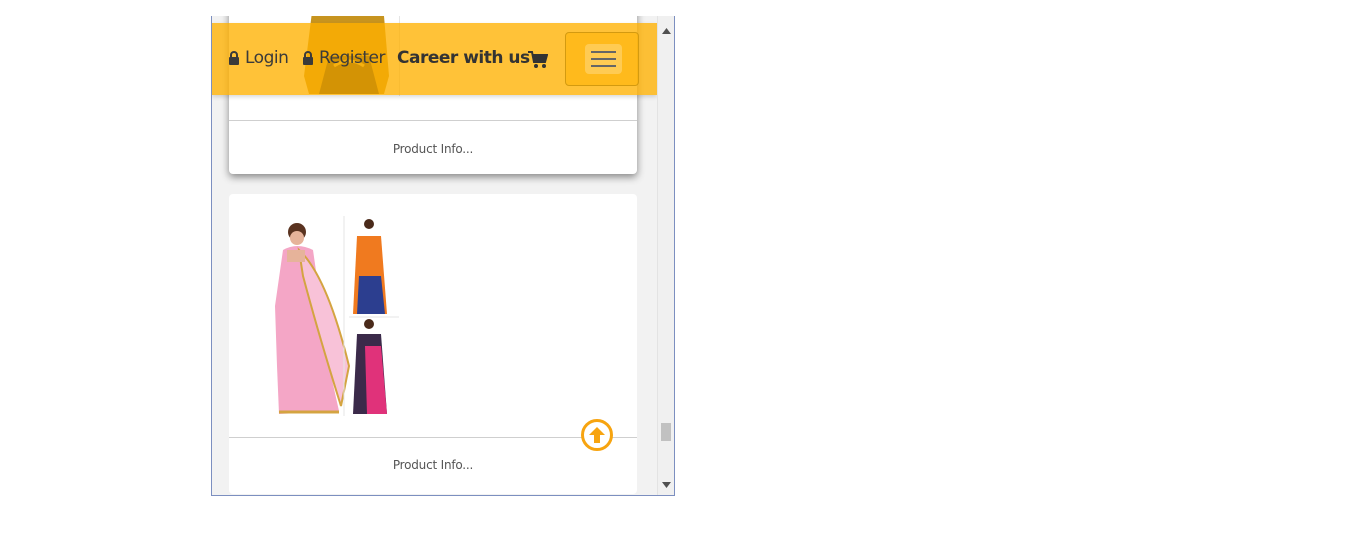 The image size is (1360, 546). I want to click on menu-toggle-button, so click(602, 59).